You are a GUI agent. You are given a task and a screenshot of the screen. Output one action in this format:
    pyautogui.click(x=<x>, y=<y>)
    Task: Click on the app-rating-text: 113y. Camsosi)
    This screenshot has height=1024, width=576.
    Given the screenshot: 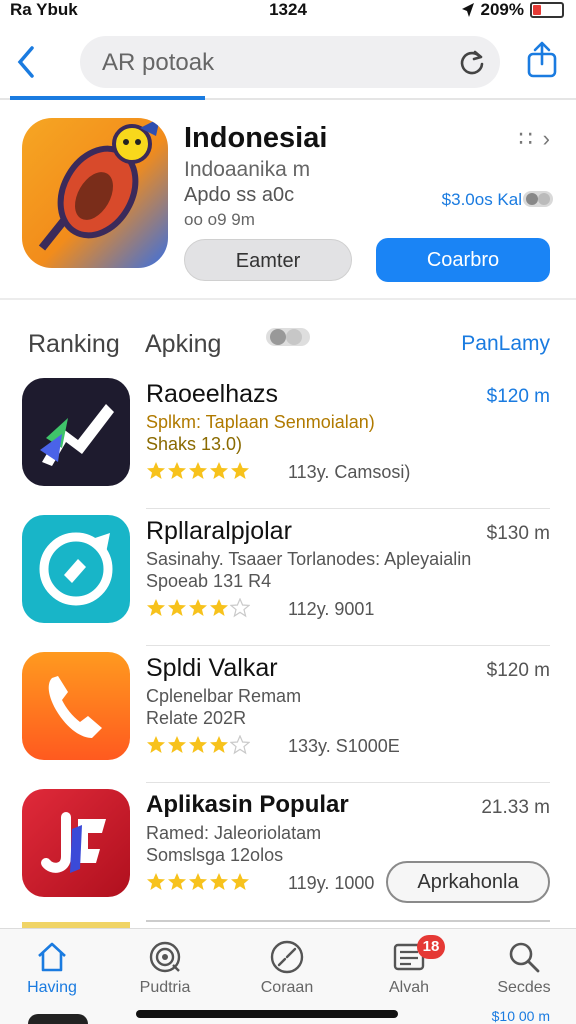 What is the action you would take?
    pyautogui.click(x=349, y=472)
    